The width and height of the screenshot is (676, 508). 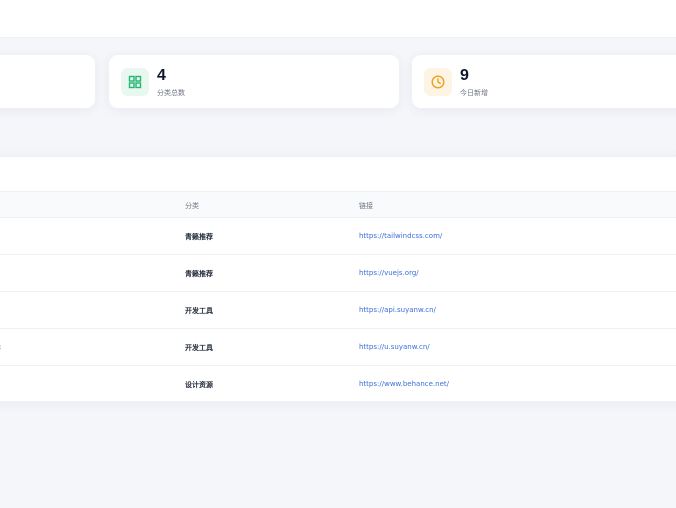 I want to click on row-link: https://vuejs.org/, so click(x=389, y=273).